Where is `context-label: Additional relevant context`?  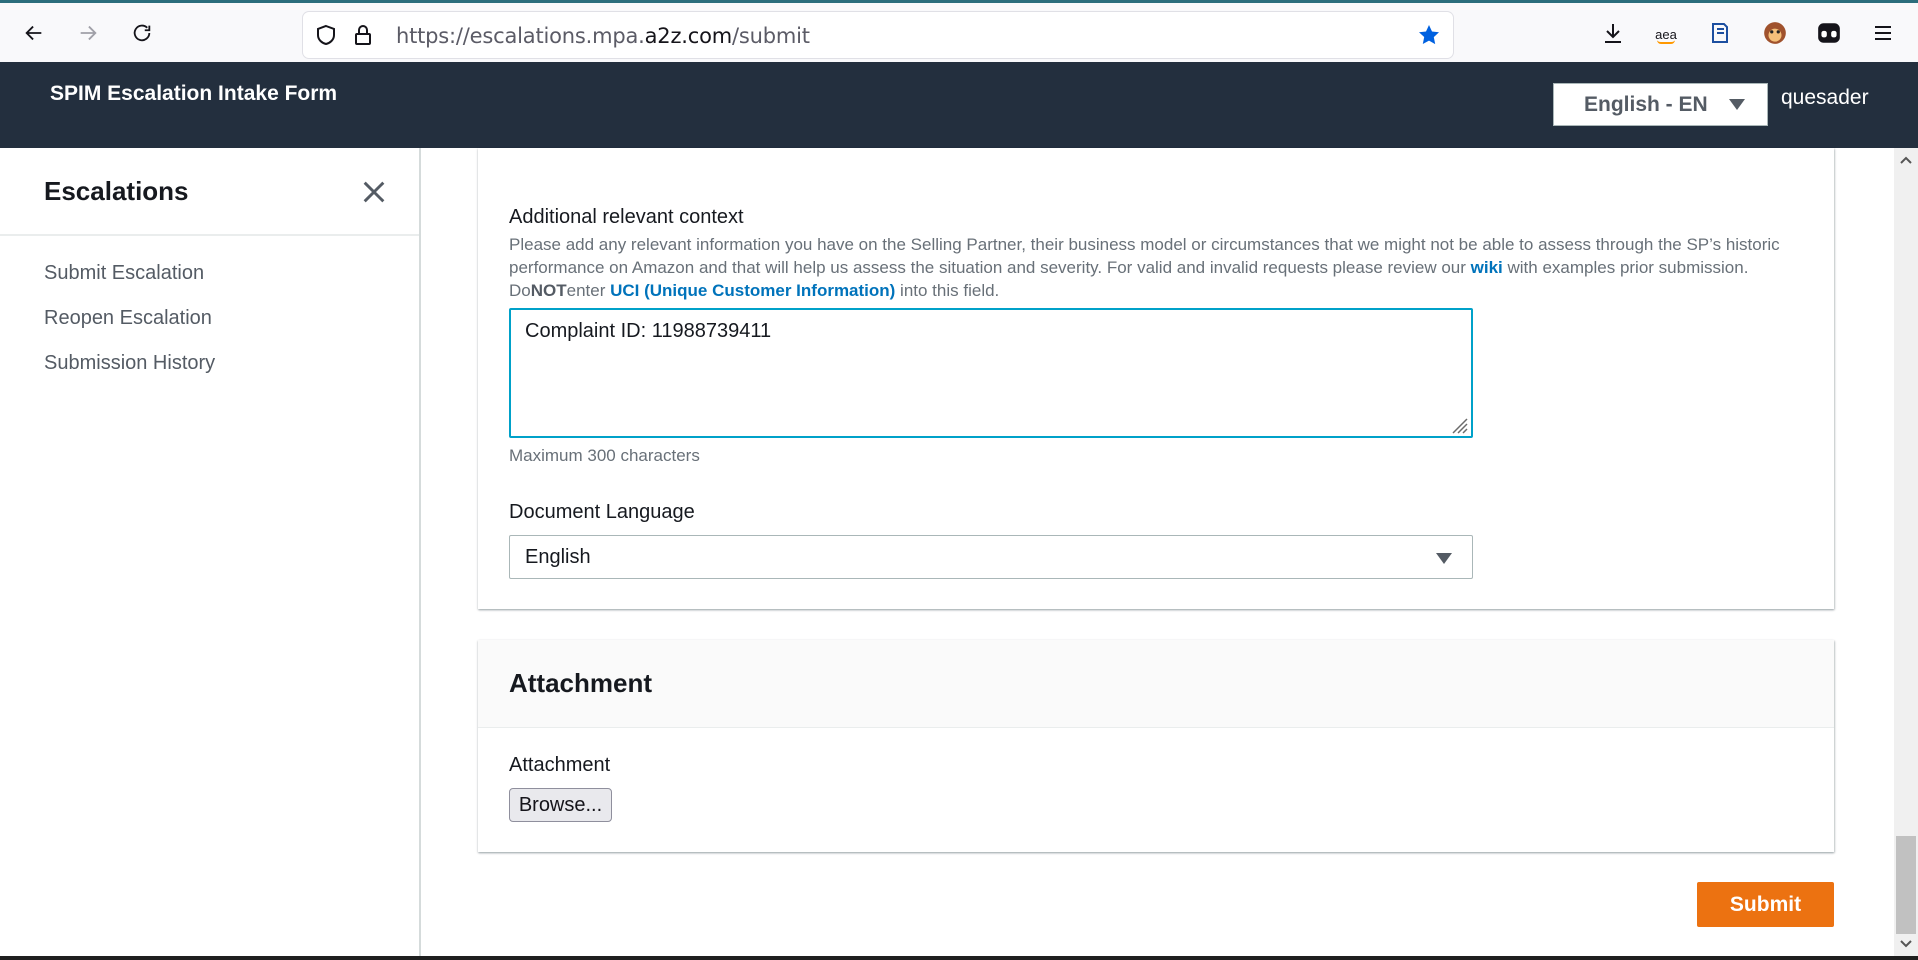
context-label: Additional relevant context is located at coordinates (626, 217).